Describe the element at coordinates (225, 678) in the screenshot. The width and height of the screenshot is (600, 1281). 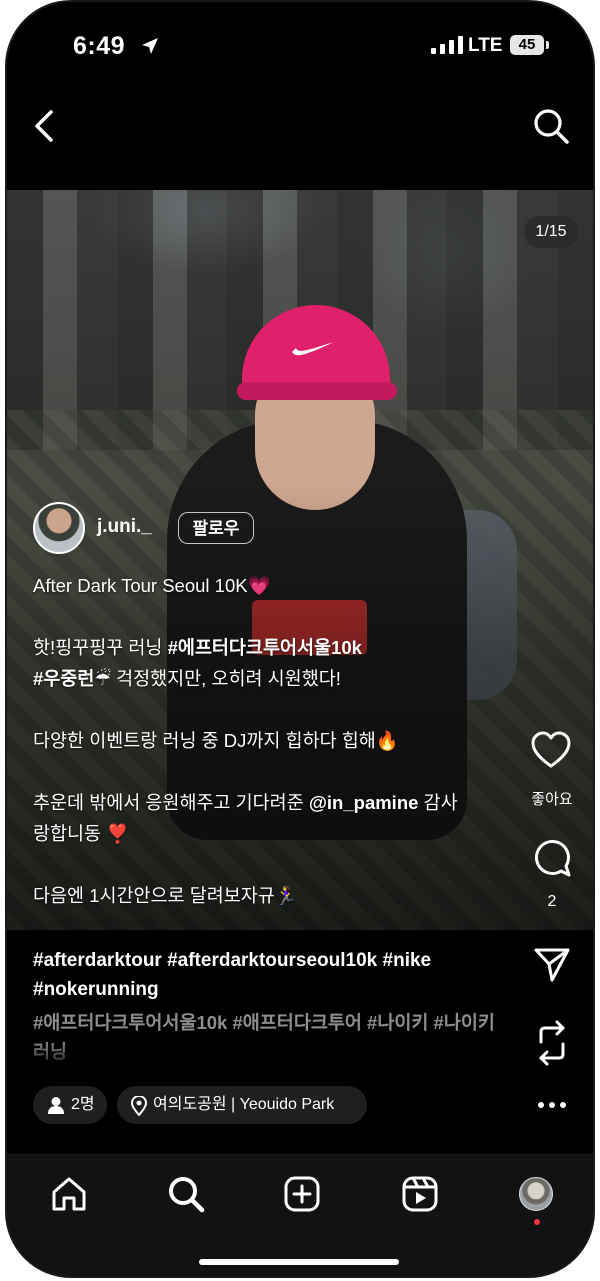
I see `caption-text: 걱정했지만, 오히려 시원했다!` at that location.